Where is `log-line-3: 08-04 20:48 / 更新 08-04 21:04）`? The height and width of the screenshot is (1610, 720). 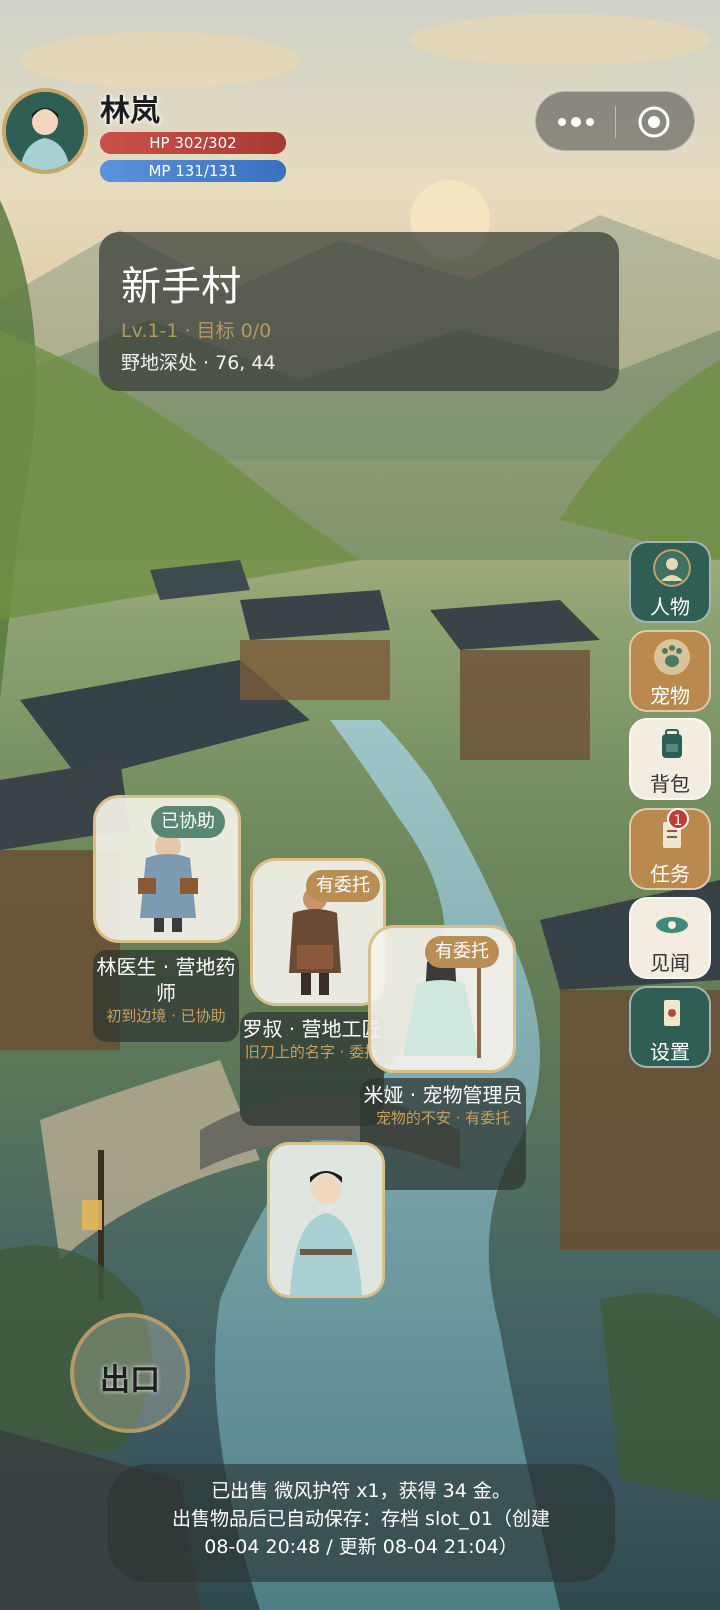
log-line-3: 08-04 20:48 / 更新 08-04 21:04） is located at coordinates (361, 1547).